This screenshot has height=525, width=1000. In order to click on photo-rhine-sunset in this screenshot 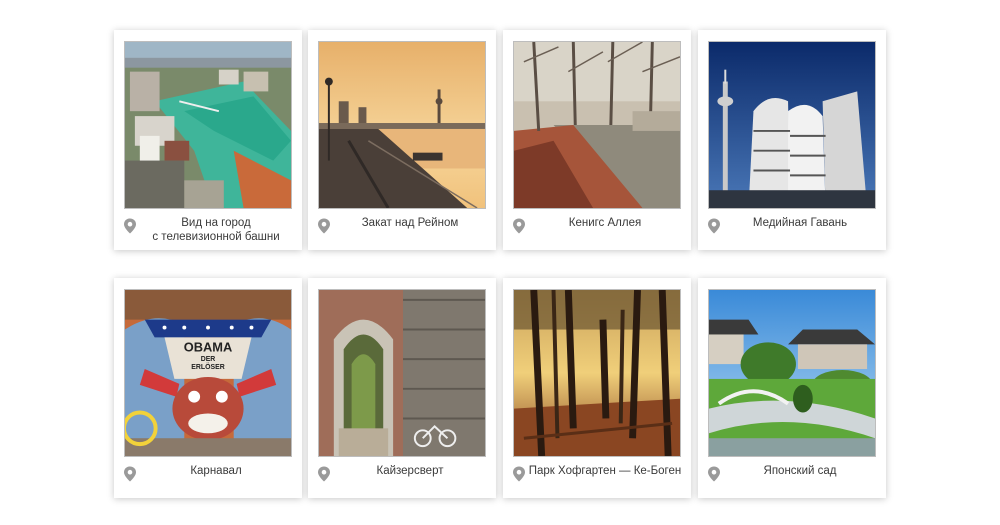, I will do `click(402, 125)`.